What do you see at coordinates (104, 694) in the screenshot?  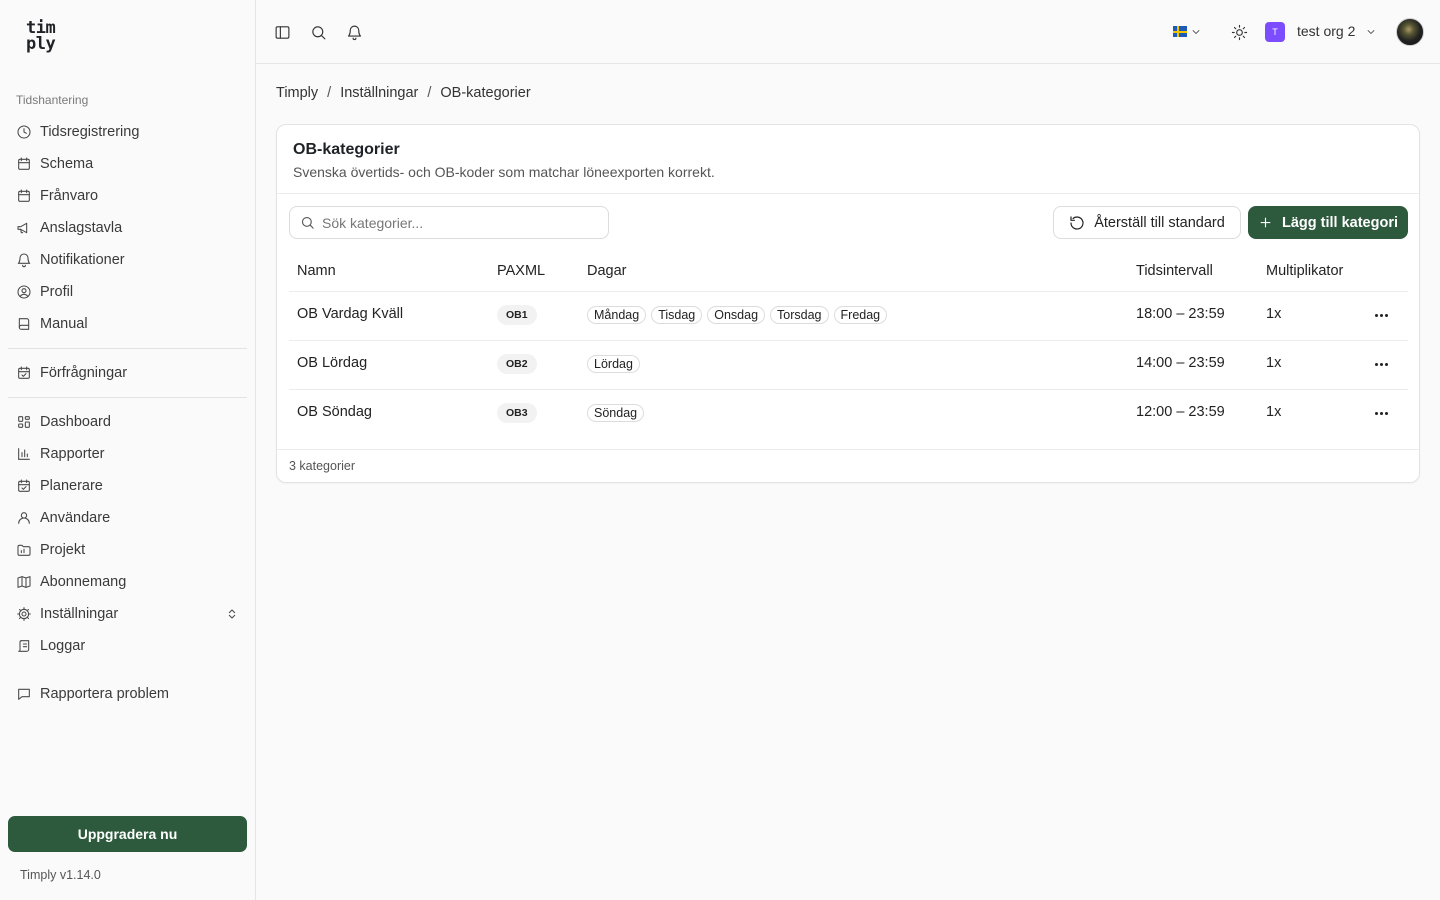 I see `sidebar-item-label: Rapportera problem` at bounding box center [104, 694].